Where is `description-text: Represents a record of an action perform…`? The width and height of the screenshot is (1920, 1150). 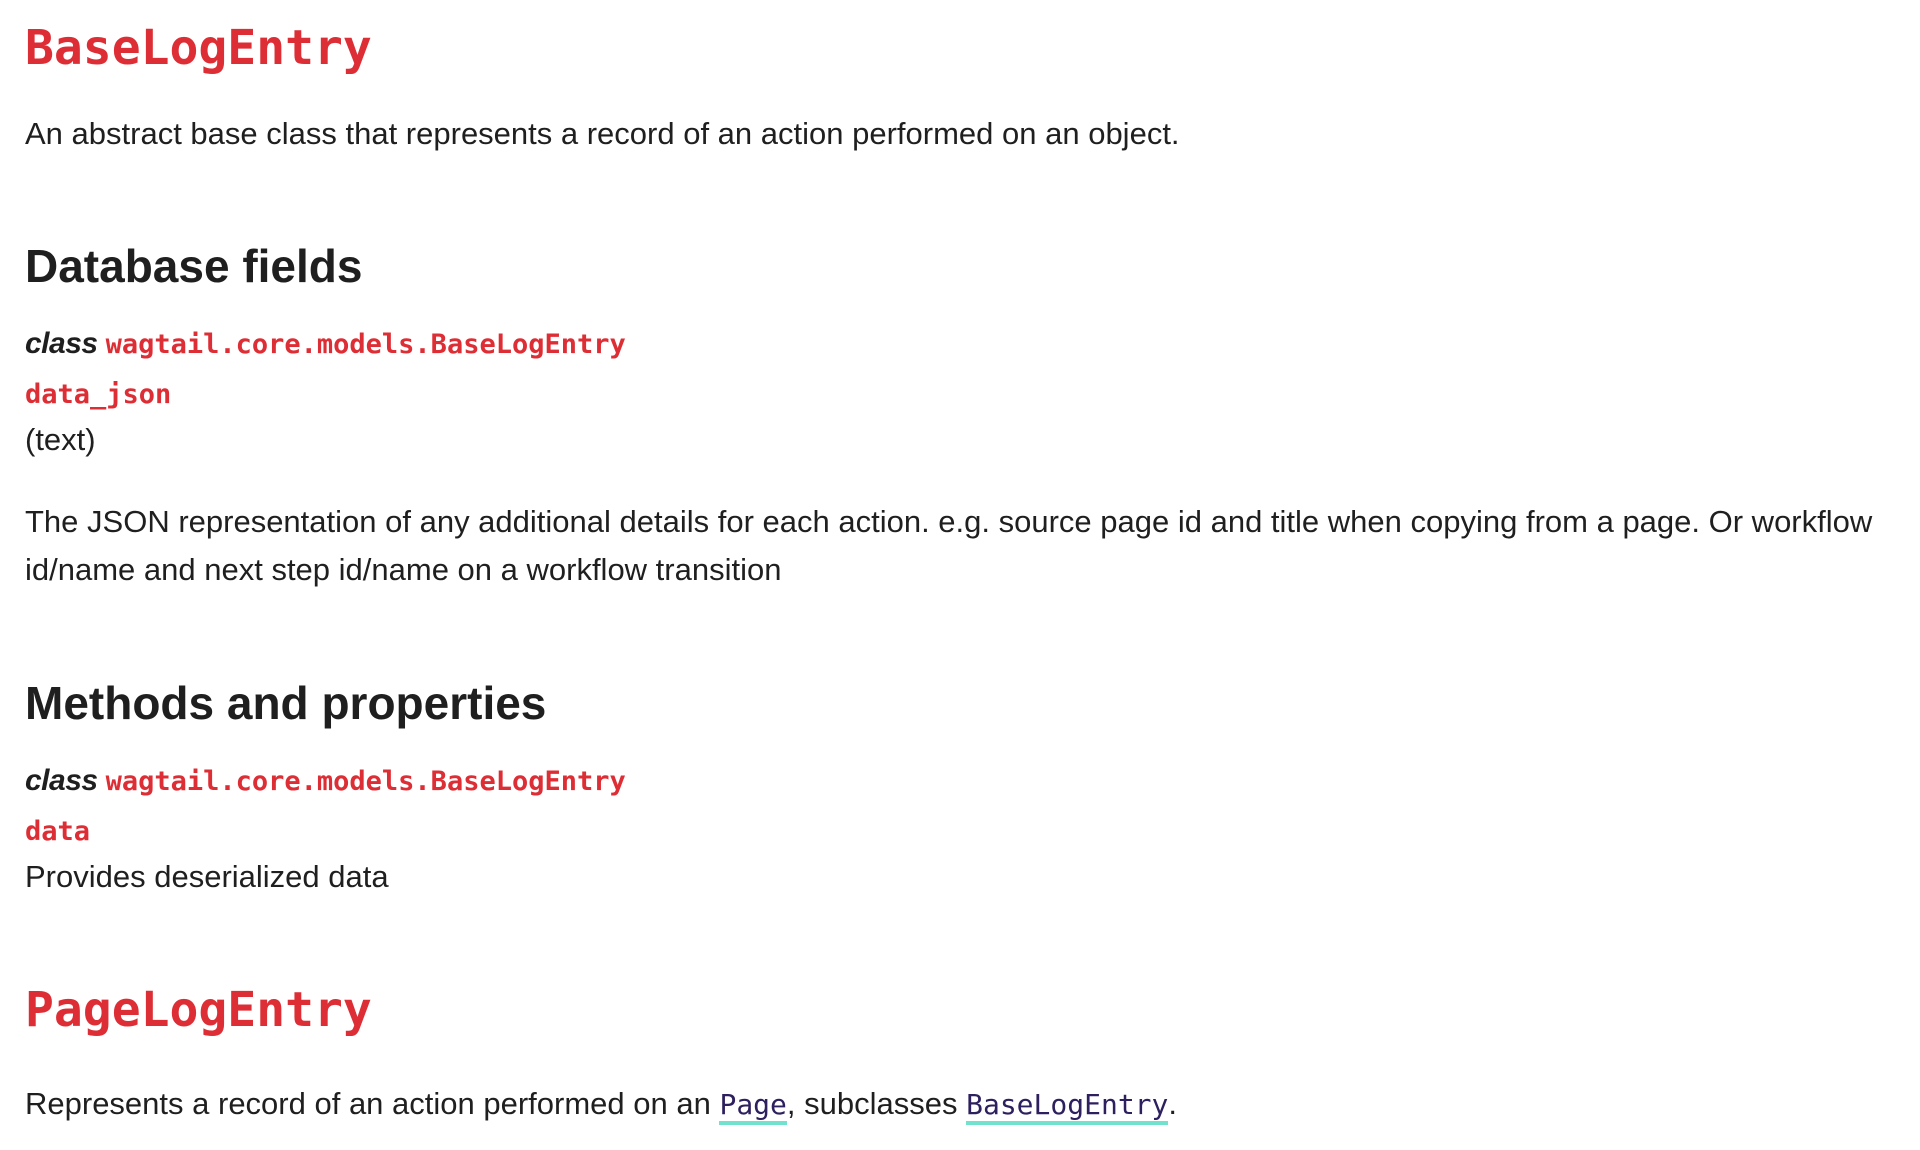
description-text: Represents a record of an action perform… is located at coordinates (372, 1103).